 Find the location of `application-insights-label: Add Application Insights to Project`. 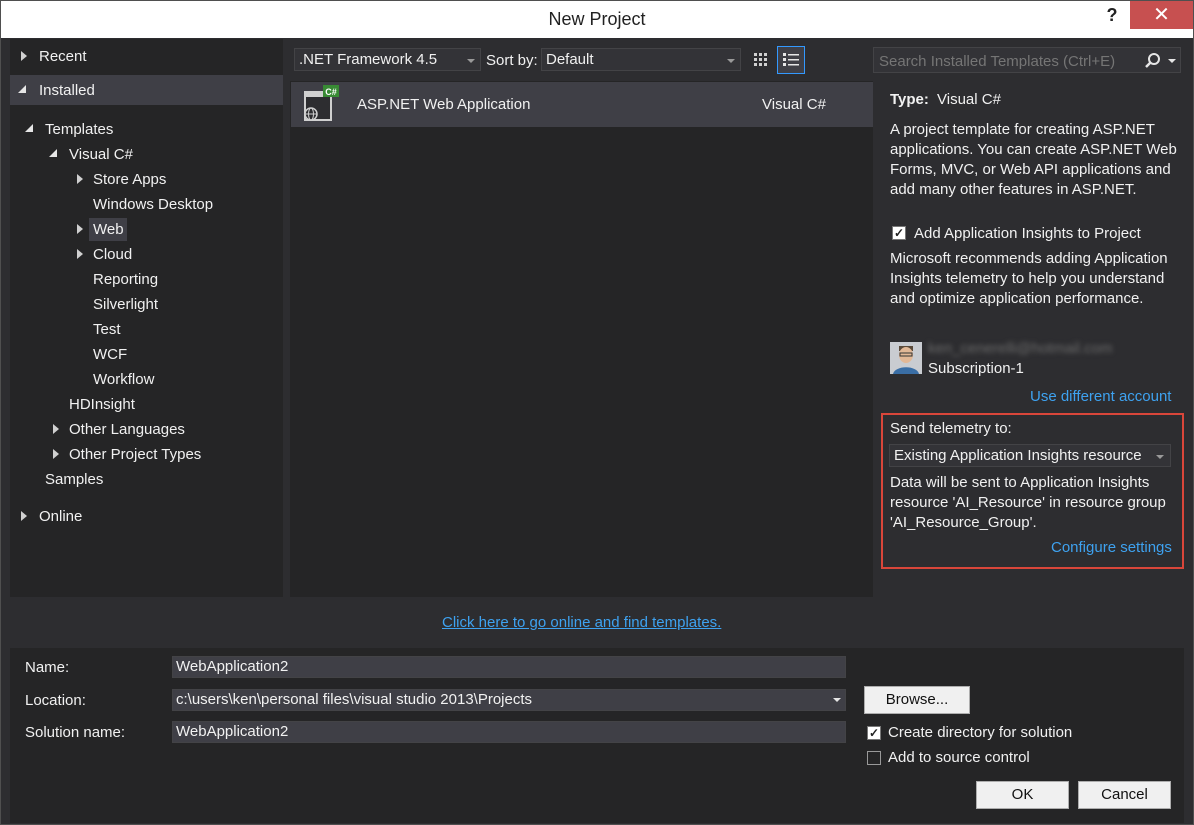

application-insights-label: Add Application Insights to Project is located at coordinates (1027, 233).